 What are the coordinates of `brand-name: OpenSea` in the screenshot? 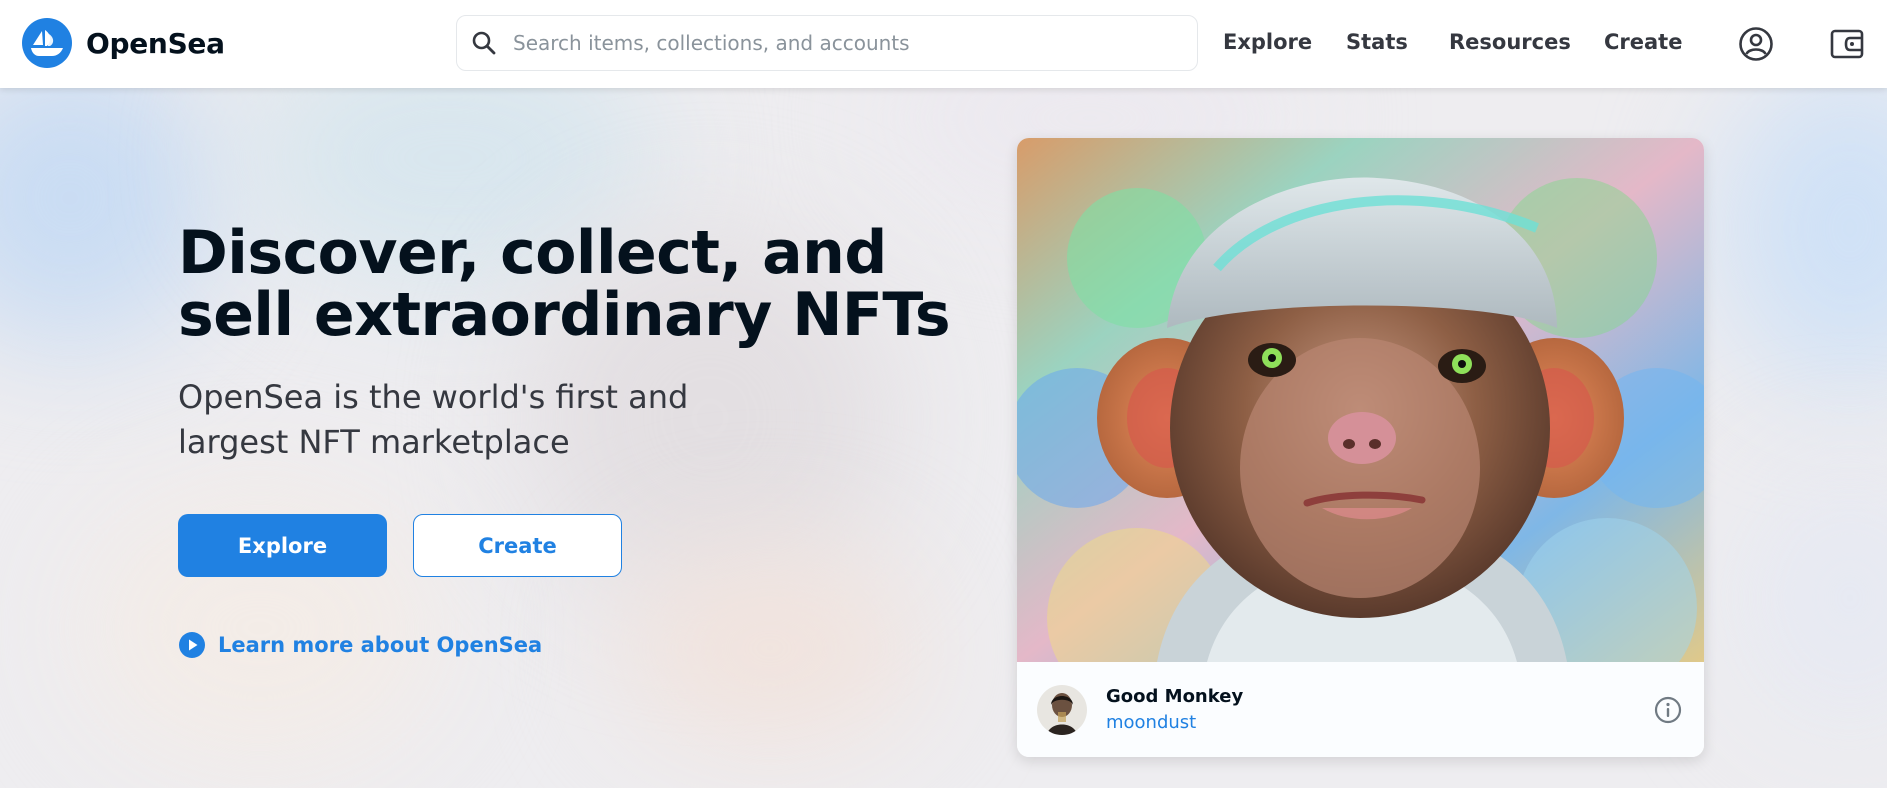 It's located at (155, 43).